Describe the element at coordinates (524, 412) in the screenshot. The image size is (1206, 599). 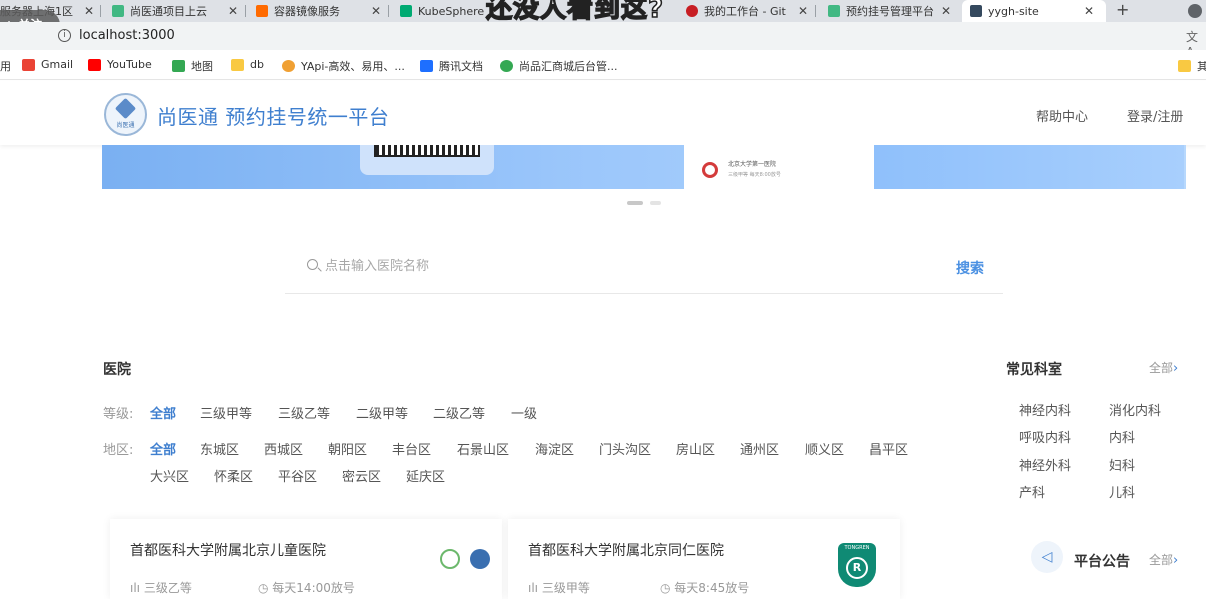
I see `level-filter-item: 一级` at that location.